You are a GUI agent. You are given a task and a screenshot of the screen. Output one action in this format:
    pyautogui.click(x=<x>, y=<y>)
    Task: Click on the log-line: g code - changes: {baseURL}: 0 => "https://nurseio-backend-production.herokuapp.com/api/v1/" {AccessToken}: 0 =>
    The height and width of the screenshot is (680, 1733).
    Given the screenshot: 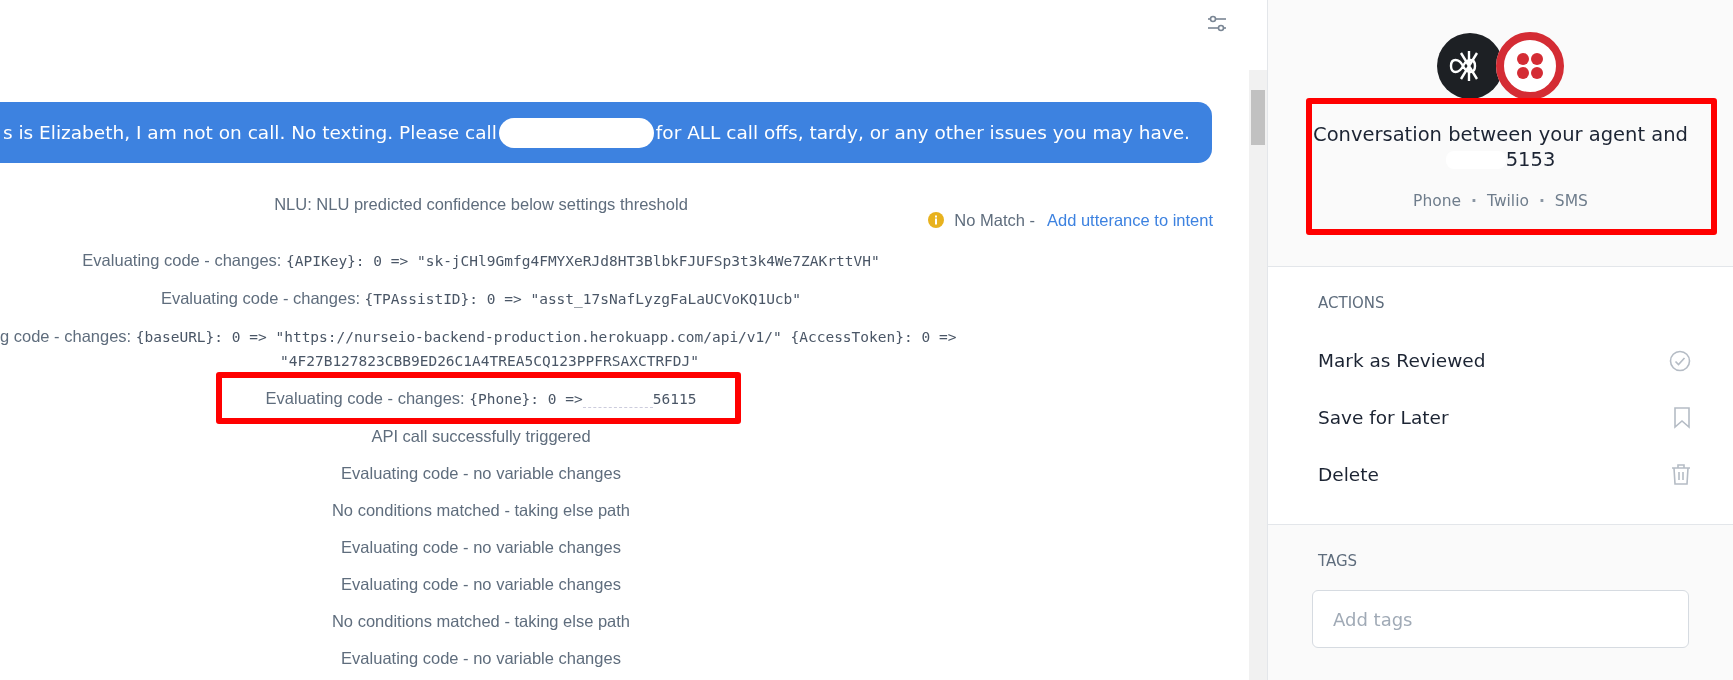 What is the action you would take?
    pyautogui.click(x=479, y=336)
    